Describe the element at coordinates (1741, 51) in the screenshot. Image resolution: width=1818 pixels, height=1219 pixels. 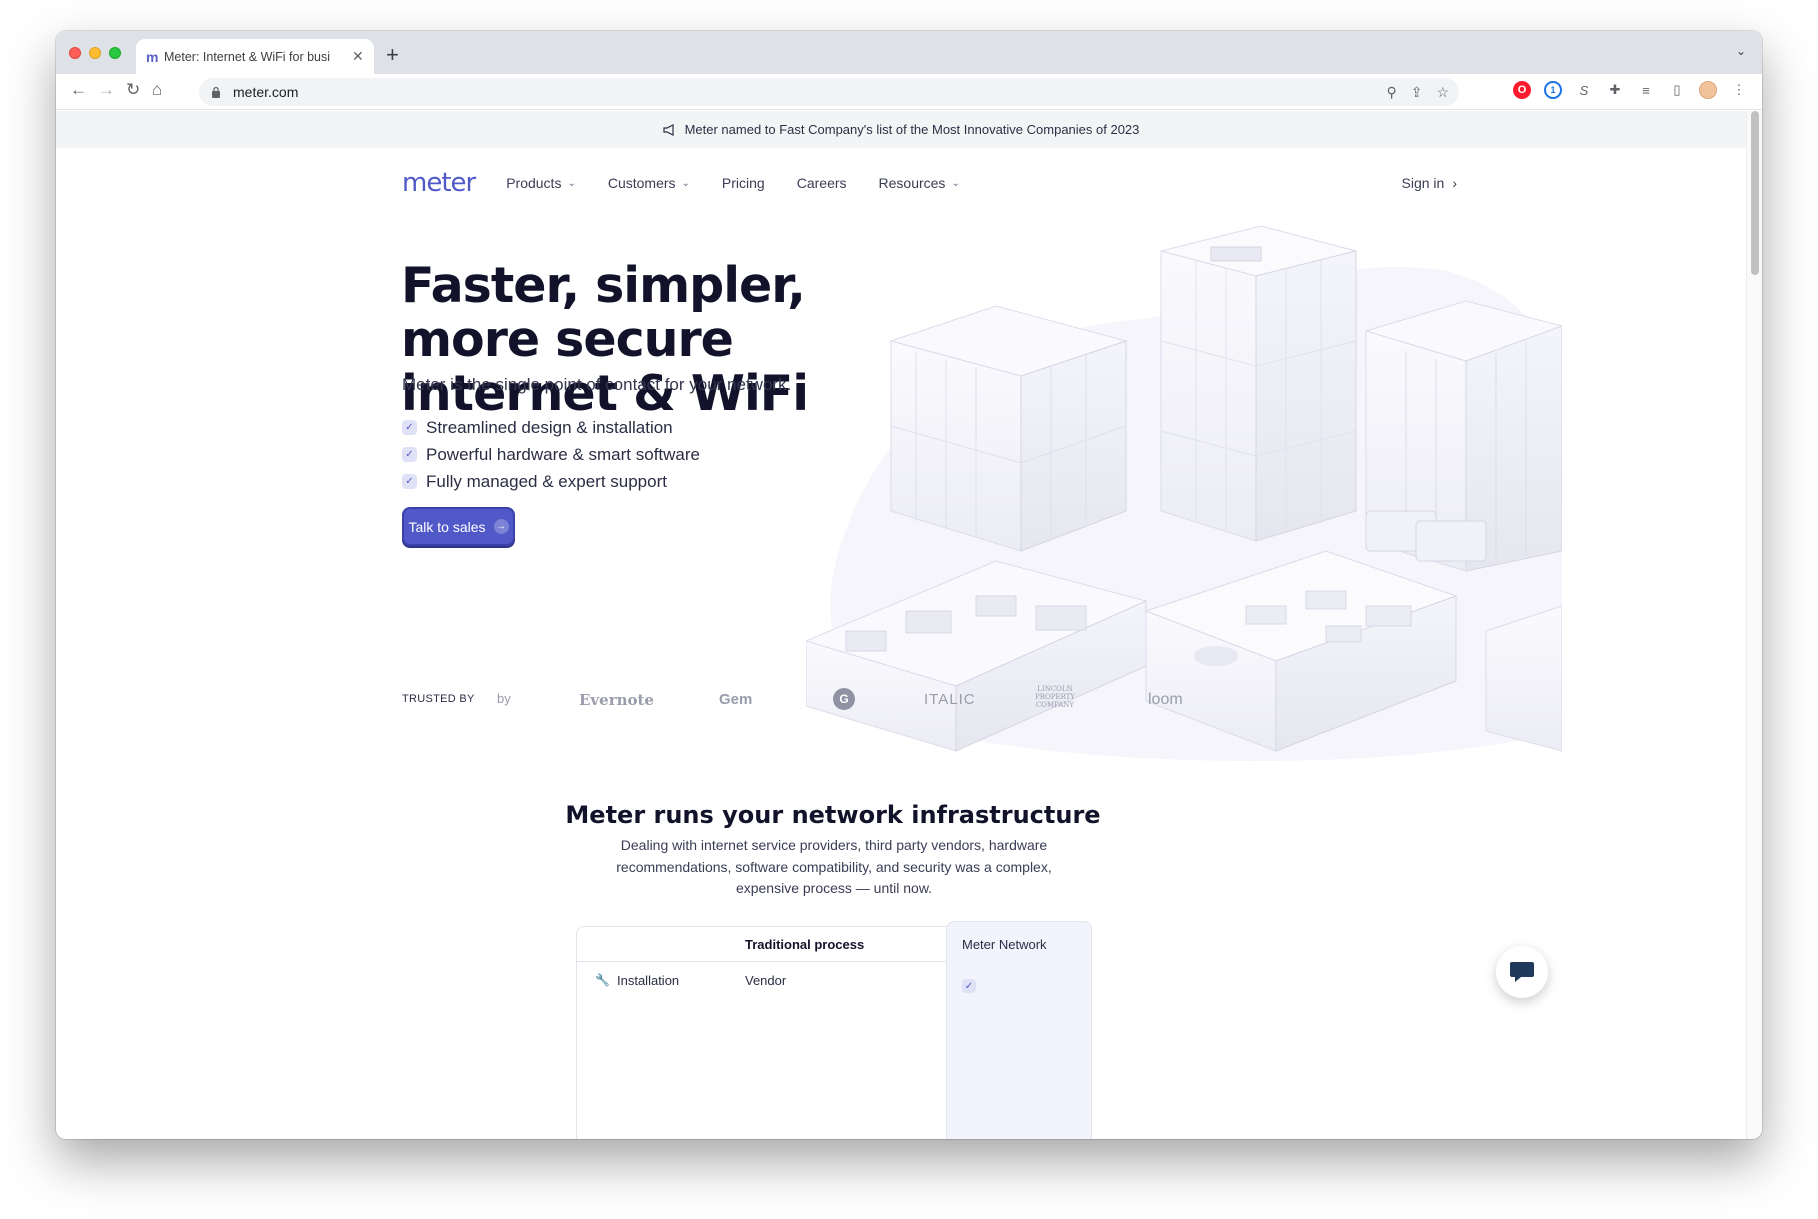
I see `tab-search-chevron-icon: ⌄` at that location.